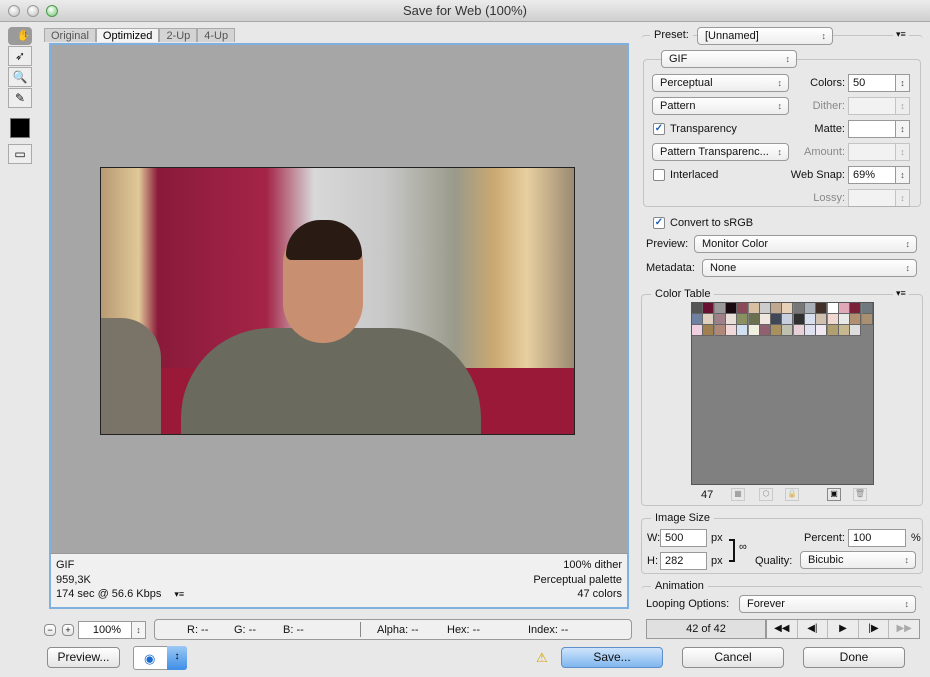  Describe the element at coordinates (659, 223) in the screenshot. I see `convert-srgb-checkbox: ✓` at that location.